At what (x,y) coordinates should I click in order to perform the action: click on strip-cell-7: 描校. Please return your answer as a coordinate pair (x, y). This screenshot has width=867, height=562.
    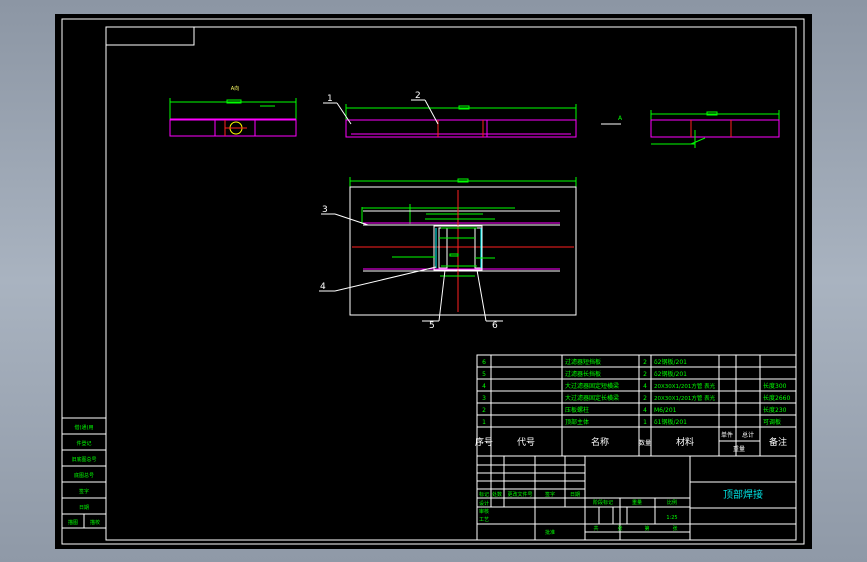
    Looking at the image, I should click on (95, 522).